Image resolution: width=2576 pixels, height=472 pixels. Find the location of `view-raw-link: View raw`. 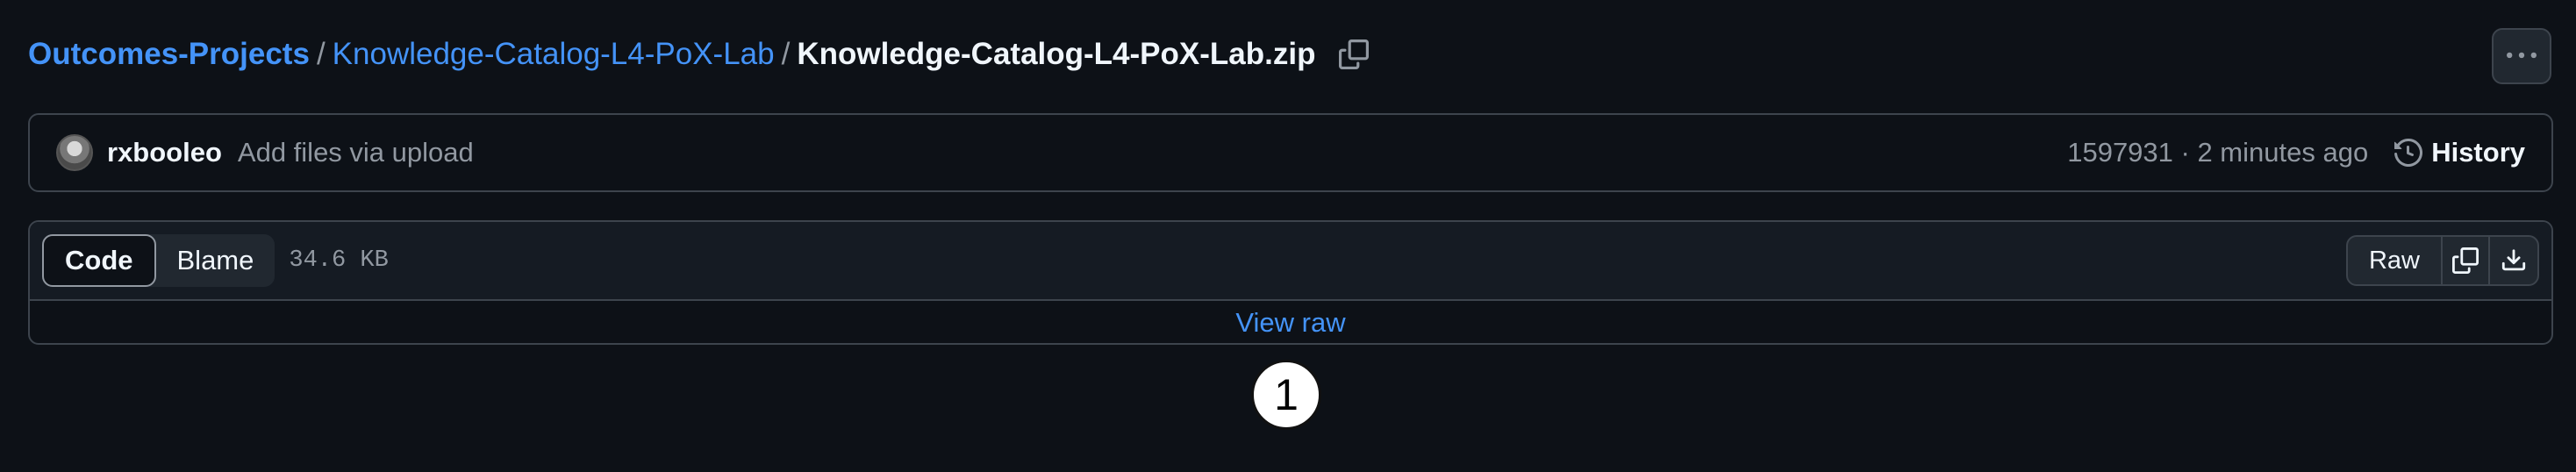

view-raw-link: View raw is located at coordinates (1290, 323).